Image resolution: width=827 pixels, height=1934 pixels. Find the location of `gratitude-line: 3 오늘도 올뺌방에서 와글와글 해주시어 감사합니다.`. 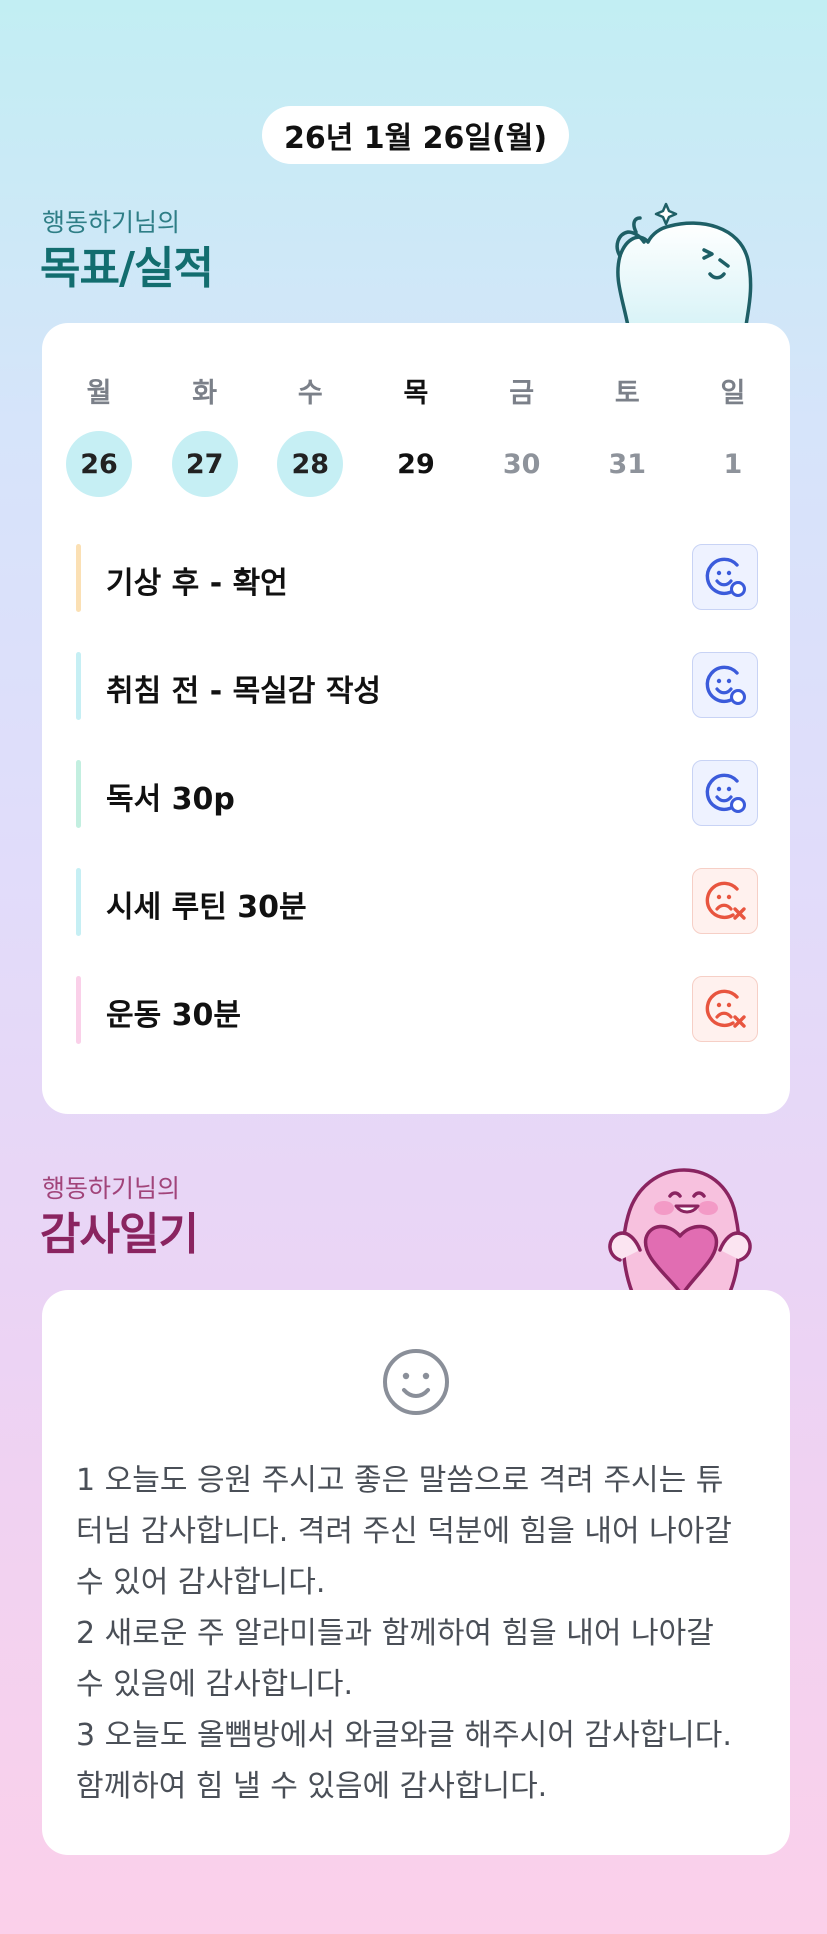

gratitude-line: 3 오늘도 올뺌방에서 와글와글 해주시어 감사합니다. is located at coordinates (404, 1735).